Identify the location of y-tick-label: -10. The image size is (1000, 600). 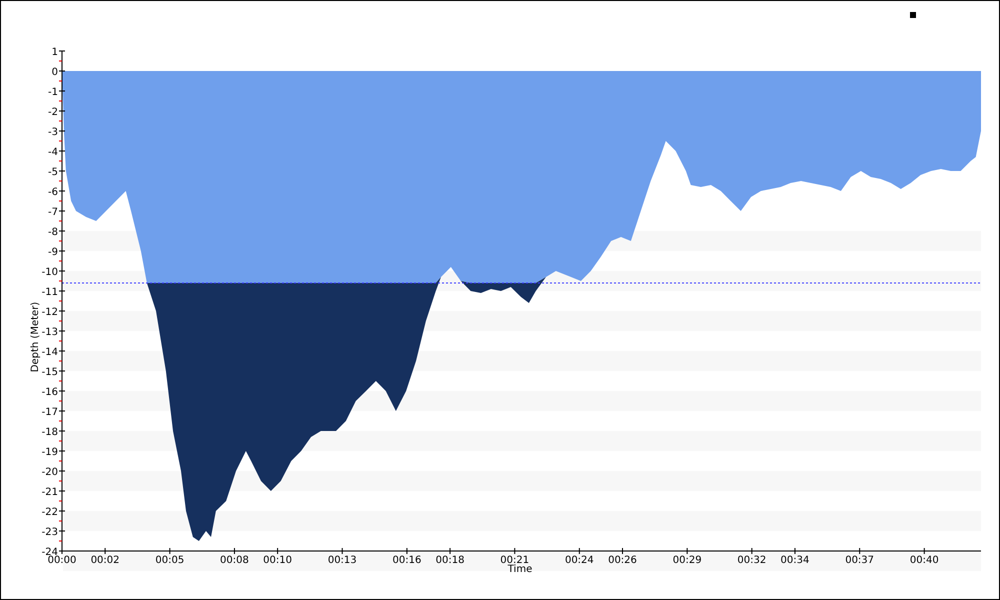
(50, 272).